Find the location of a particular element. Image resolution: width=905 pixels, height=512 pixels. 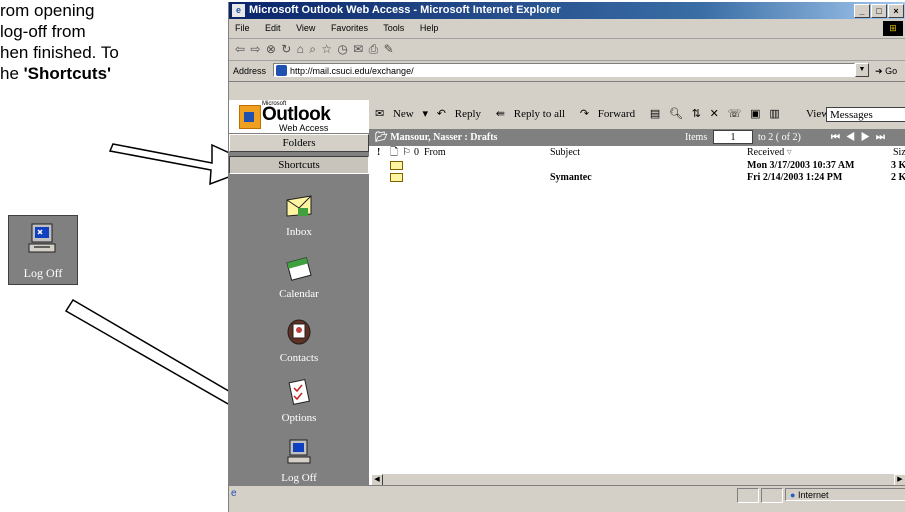

shortcut-label: Calendar is located at coordinates (299, 294).